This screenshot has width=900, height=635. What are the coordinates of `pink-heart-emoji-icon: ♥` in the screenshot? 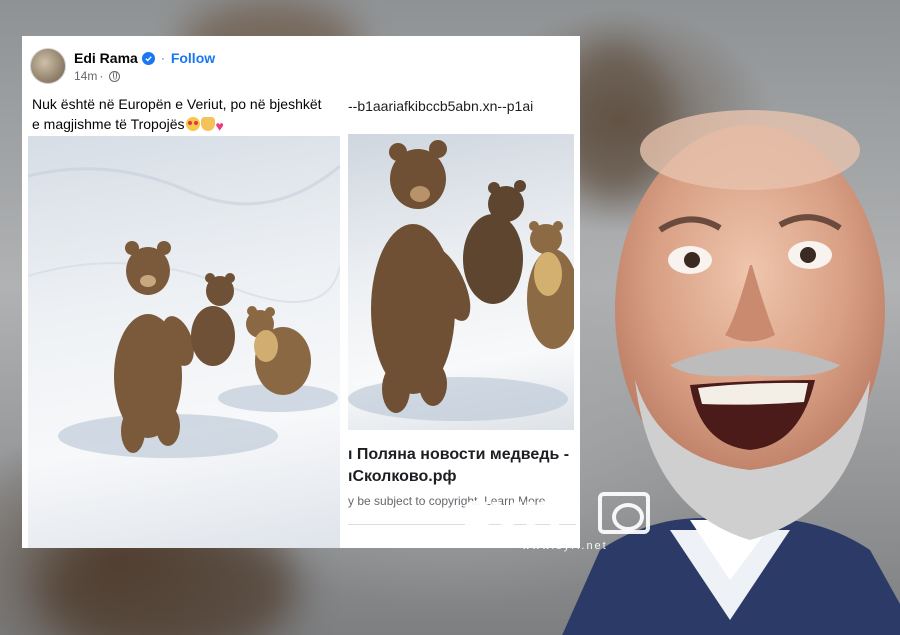 It's located at (219, 126).